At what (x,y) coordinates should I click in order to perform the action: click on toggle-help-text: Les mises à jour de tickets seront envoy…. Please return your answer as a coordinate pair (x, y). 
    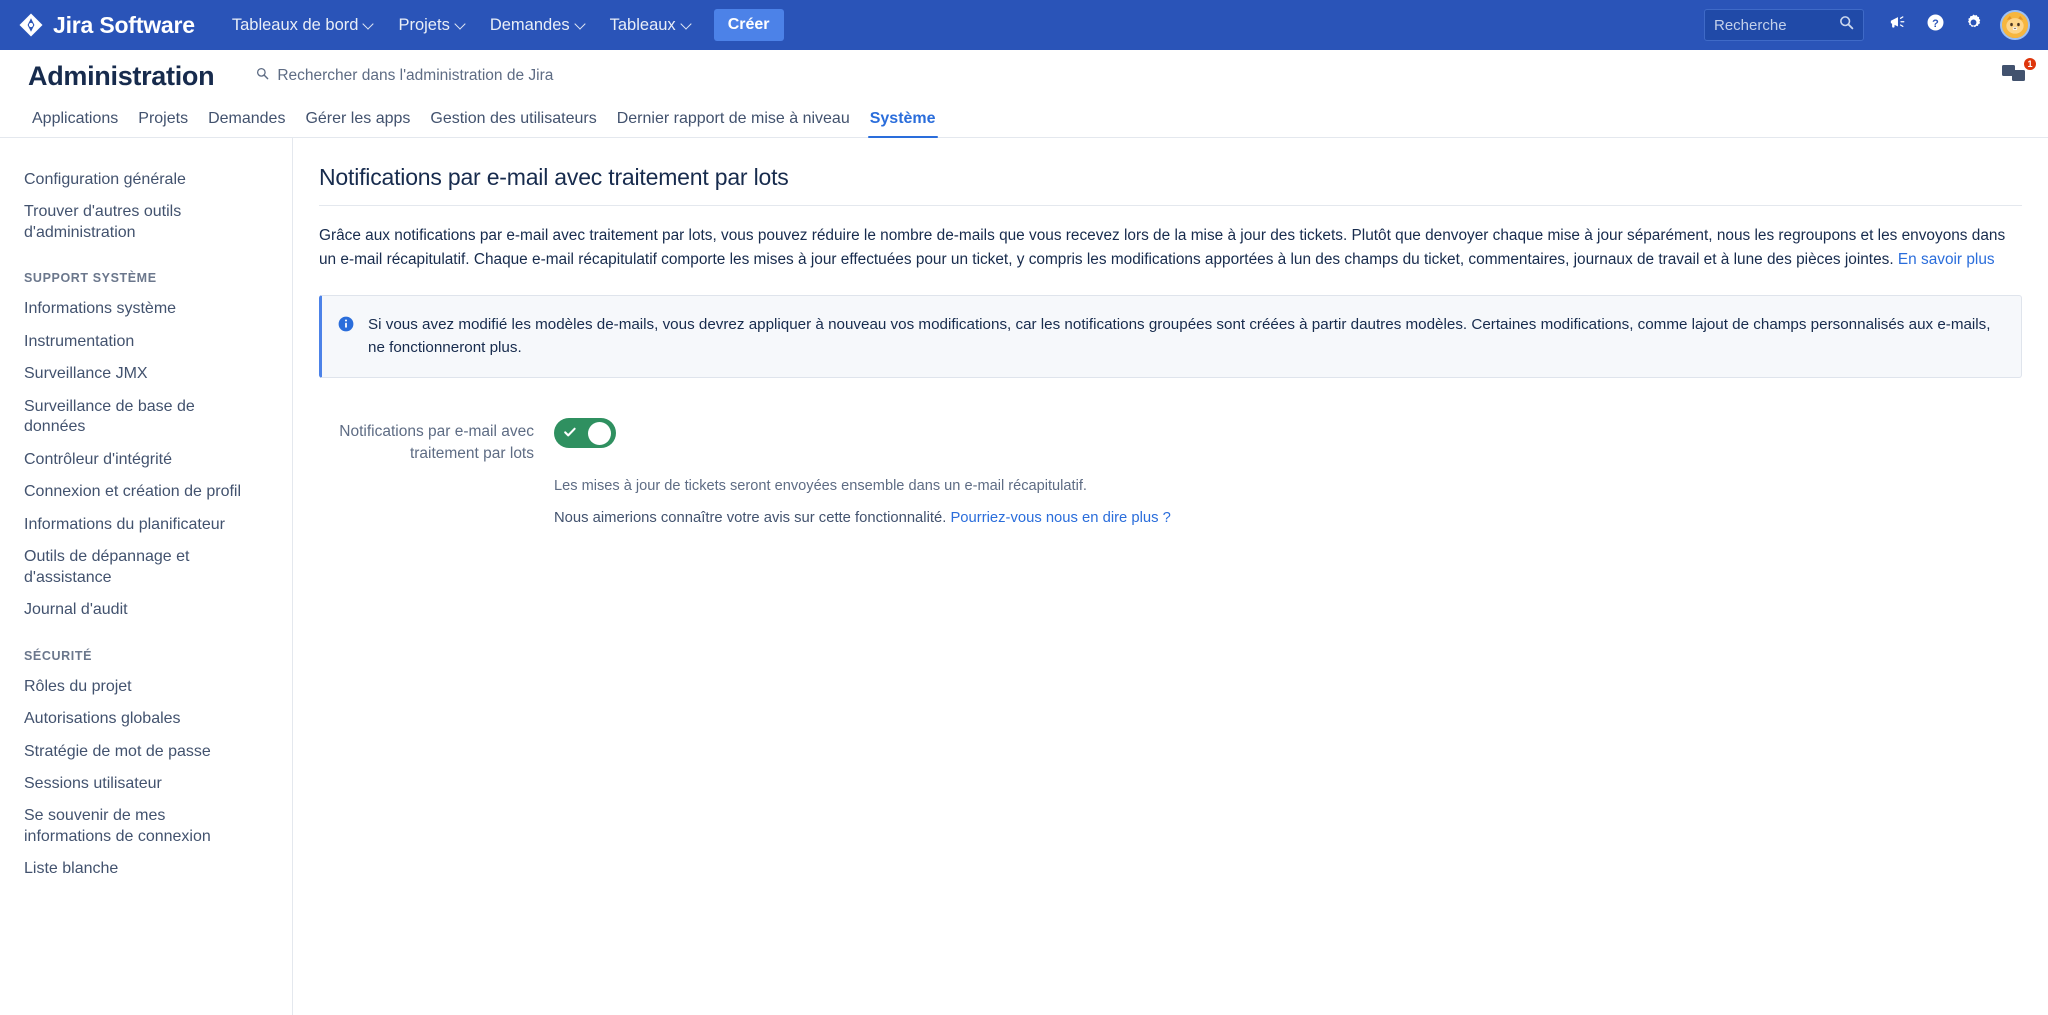
    Looking at the image, I should click on (820, 486).